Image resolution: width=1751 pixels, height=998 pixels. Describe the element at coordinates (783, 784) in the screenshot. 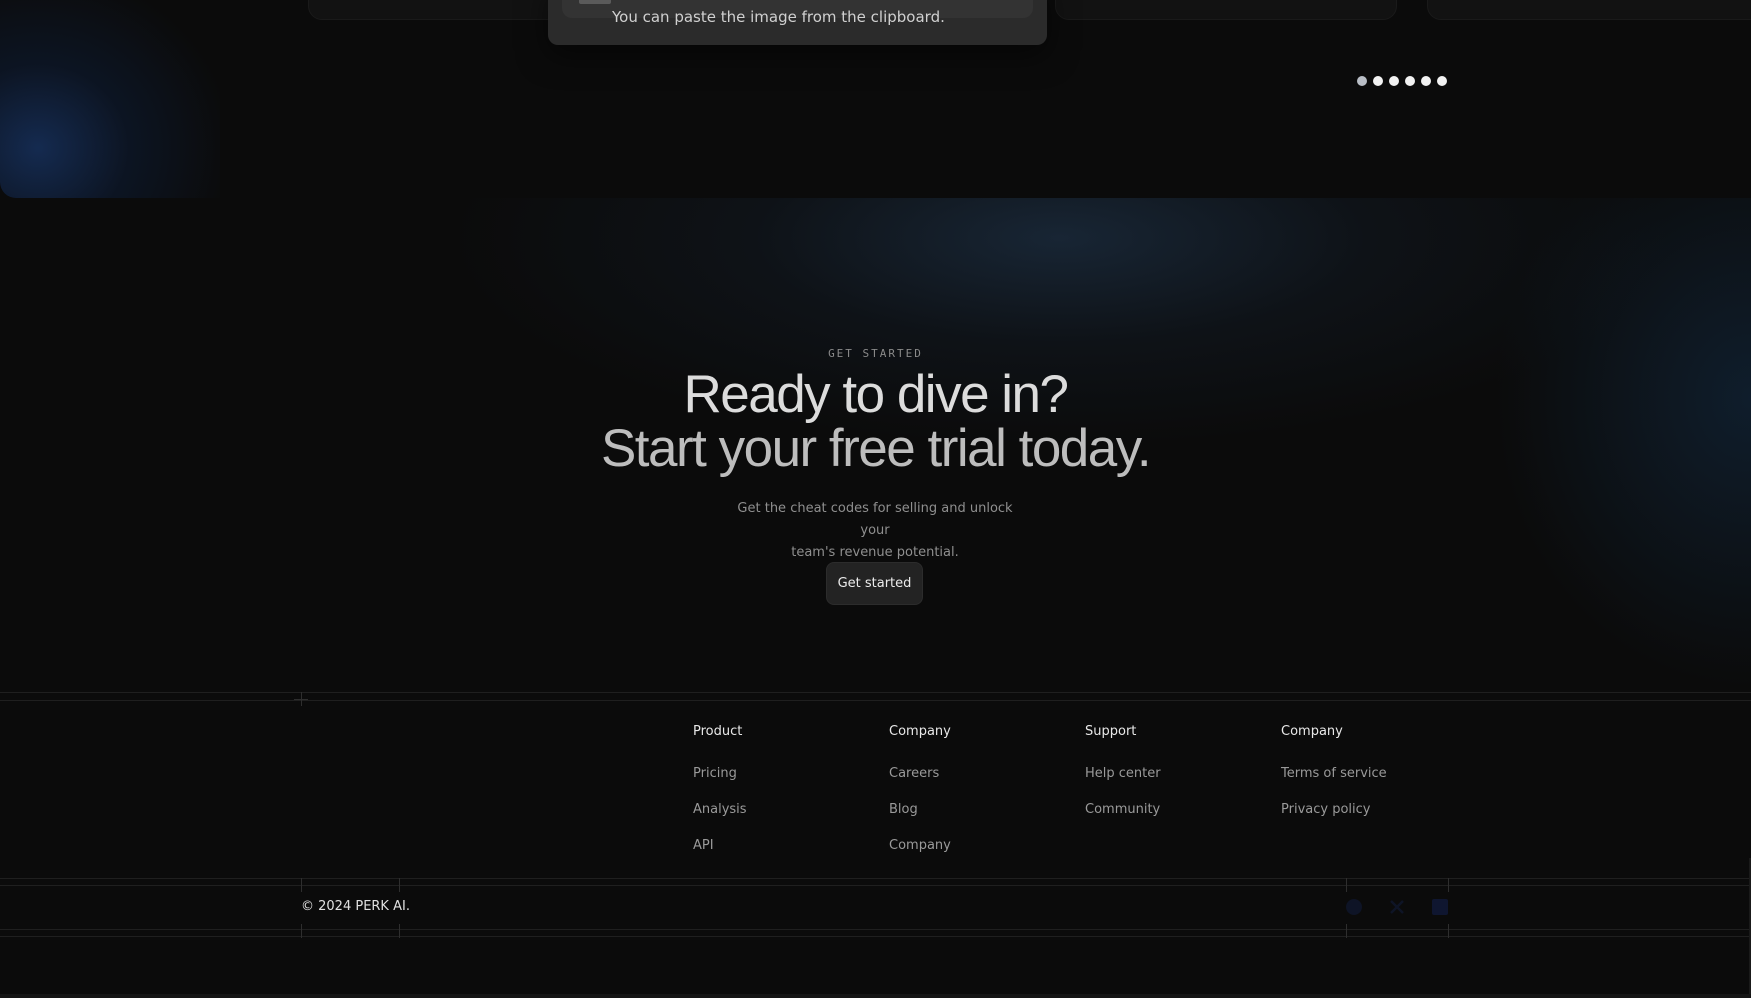

I see `footer-link-pricing: Pricing` at that location.